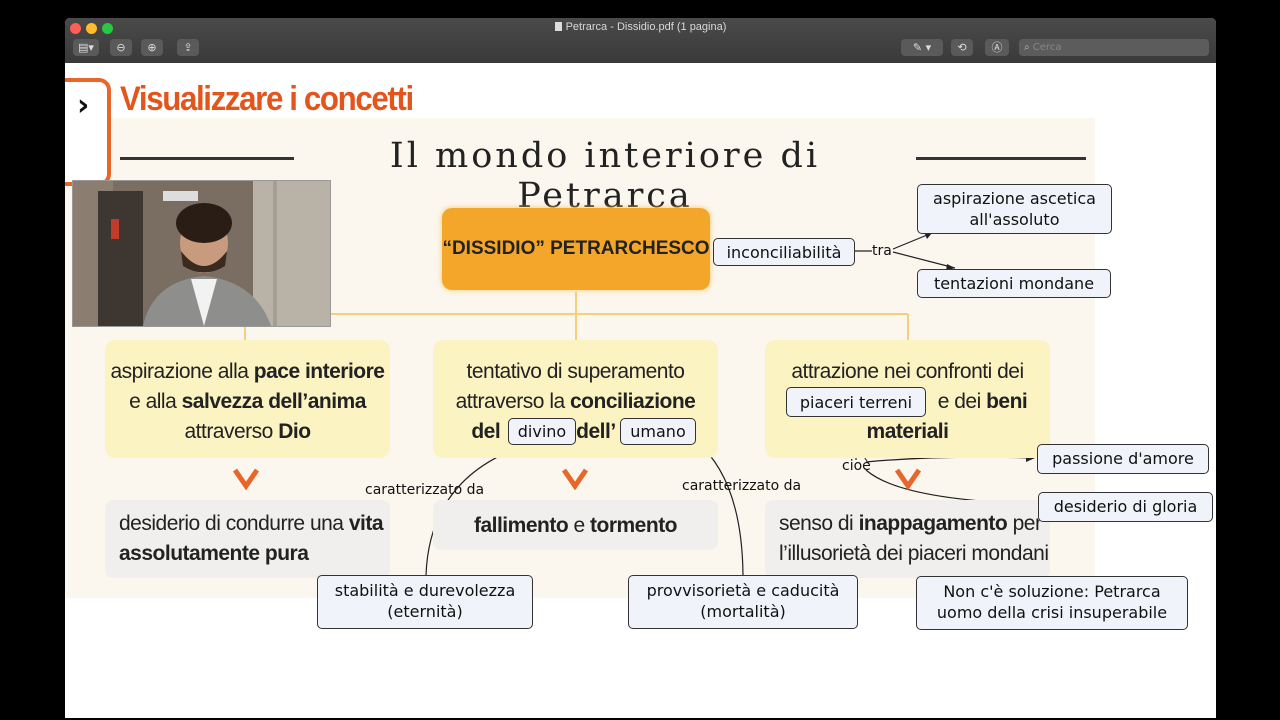 This screenshot has height=720, width=1280. I want to click on text-part: attrazione nei confronti dei, so click(907, 371).